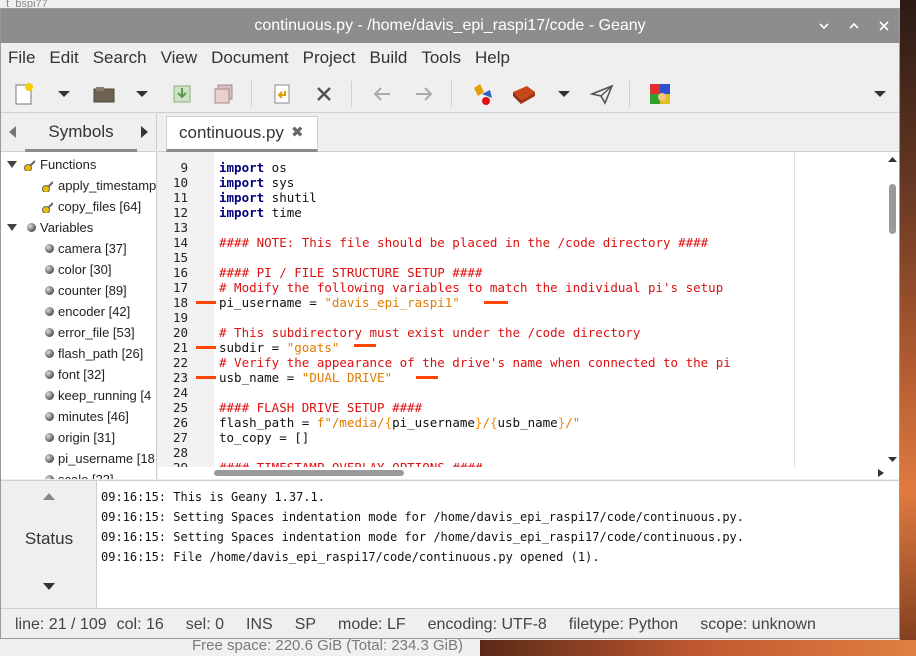 The image size is (916, 656). What do you see at coordinates (78, 374) in the screenshot?
I see `tree-item-variable: font [32]` at bounding box center [78, 374].